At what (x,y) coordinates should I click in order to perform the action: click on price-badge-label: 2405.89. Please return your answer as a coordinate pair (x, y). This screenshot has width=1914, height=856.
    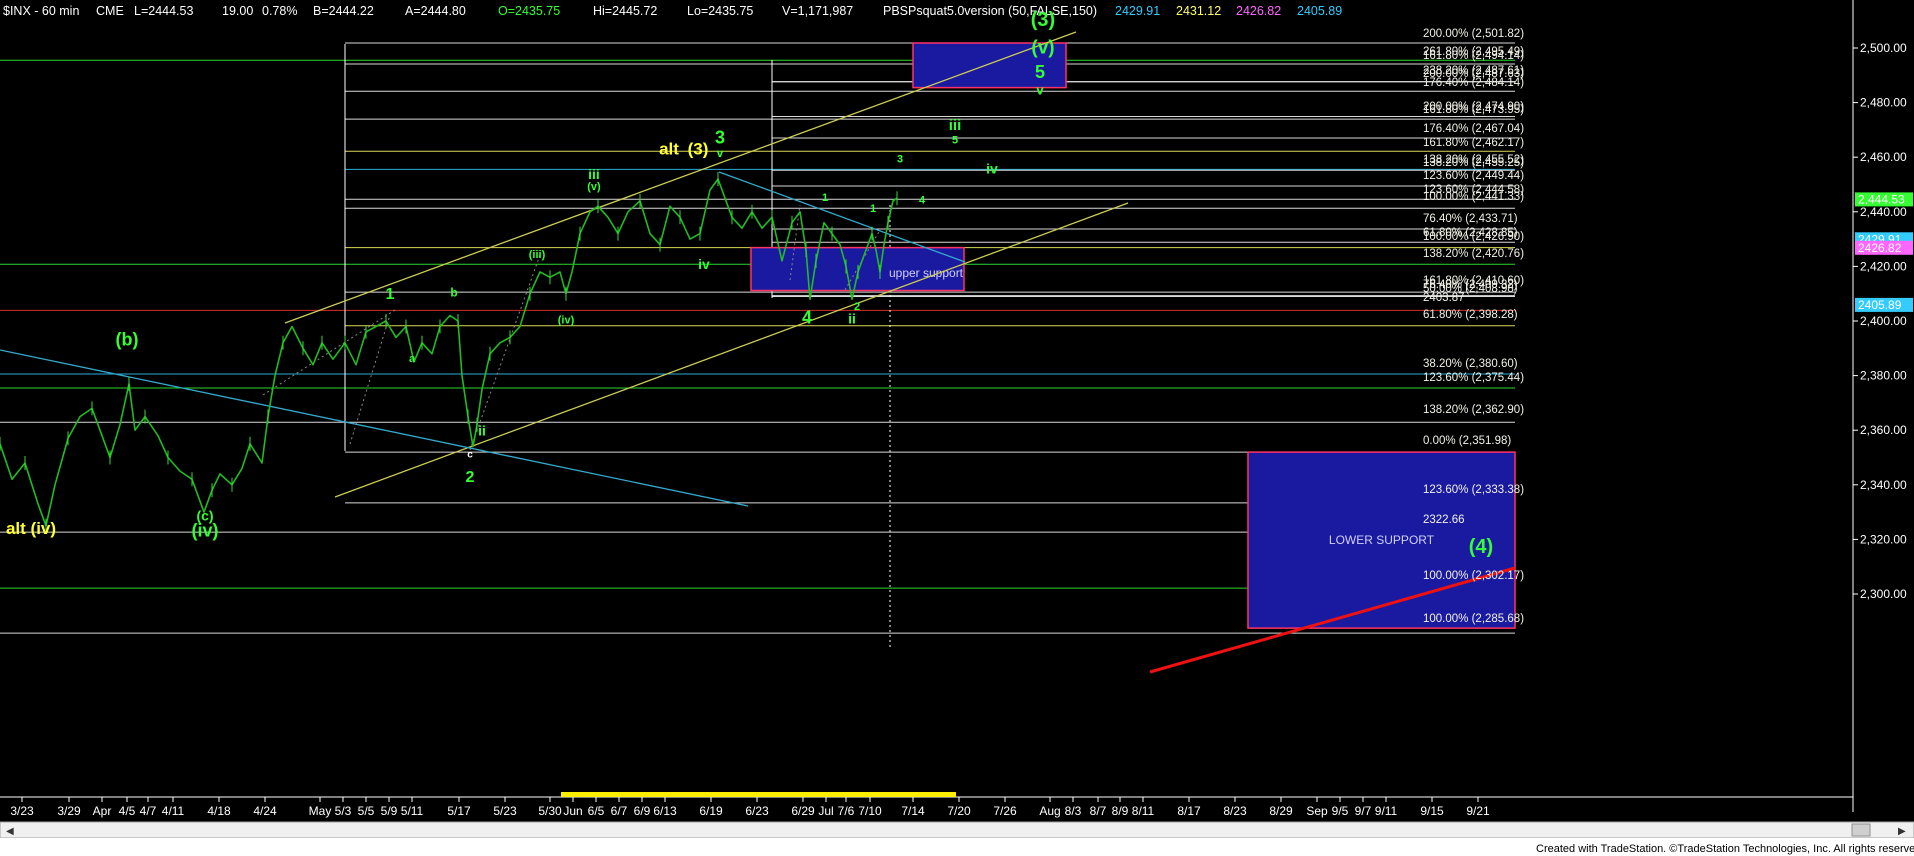
    Looking at the image, I should click on (1880, 305).